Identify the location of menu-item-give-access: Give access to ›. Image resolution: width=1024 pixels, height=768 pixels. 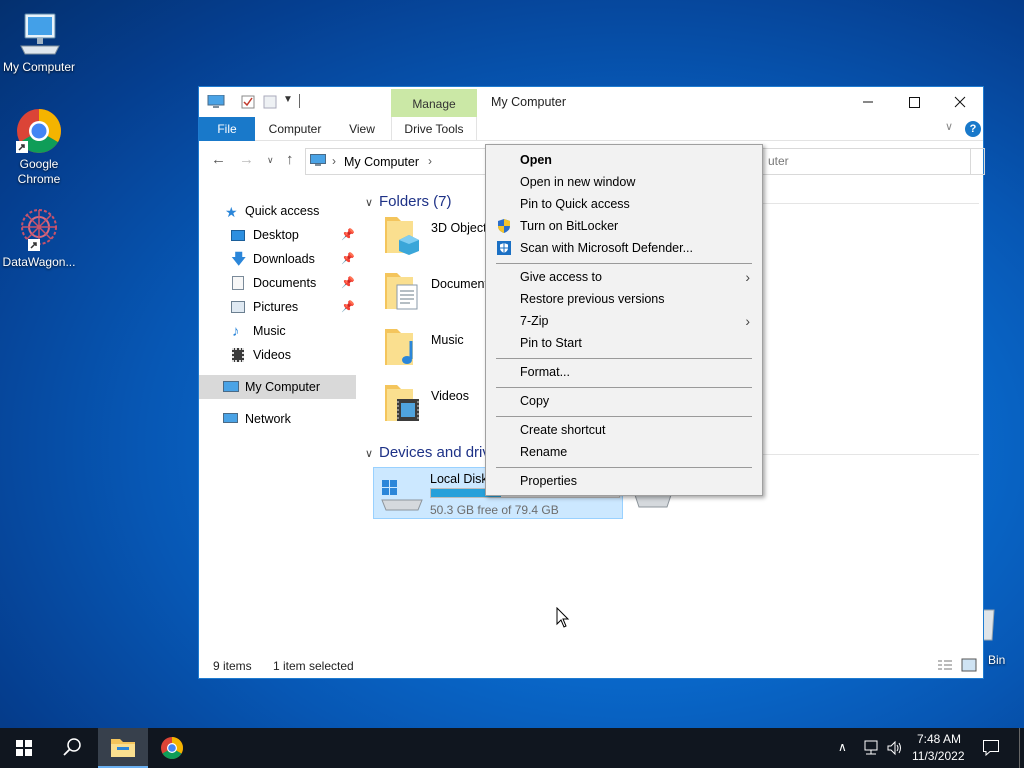
(624, 277).